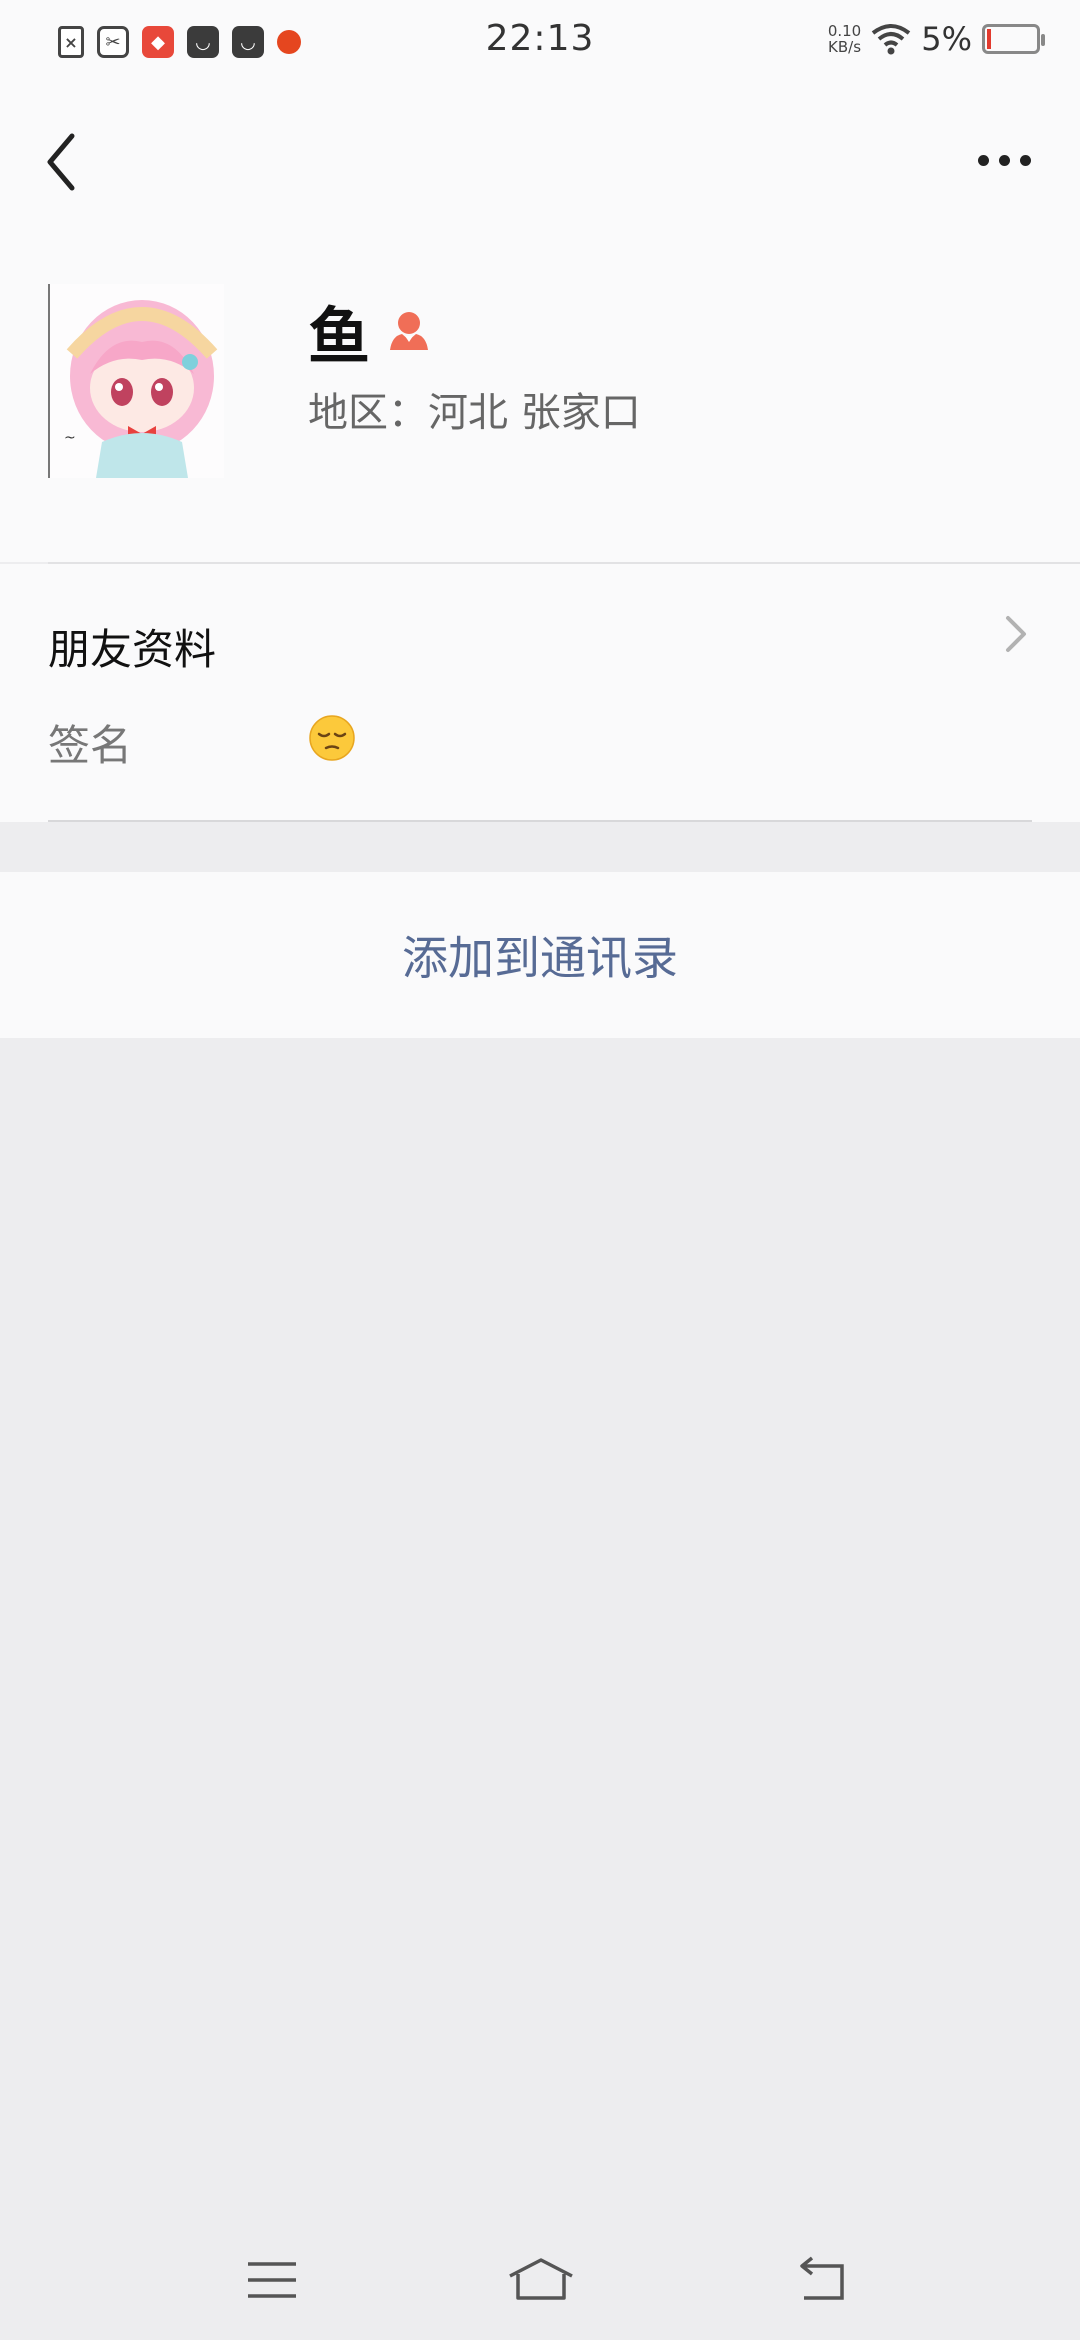 This screenshot has height=2340, width=1080. What do you see at coordinates (1004, 160) in the screenshot?
I see `more-button` at bounding box center [1004, 160].